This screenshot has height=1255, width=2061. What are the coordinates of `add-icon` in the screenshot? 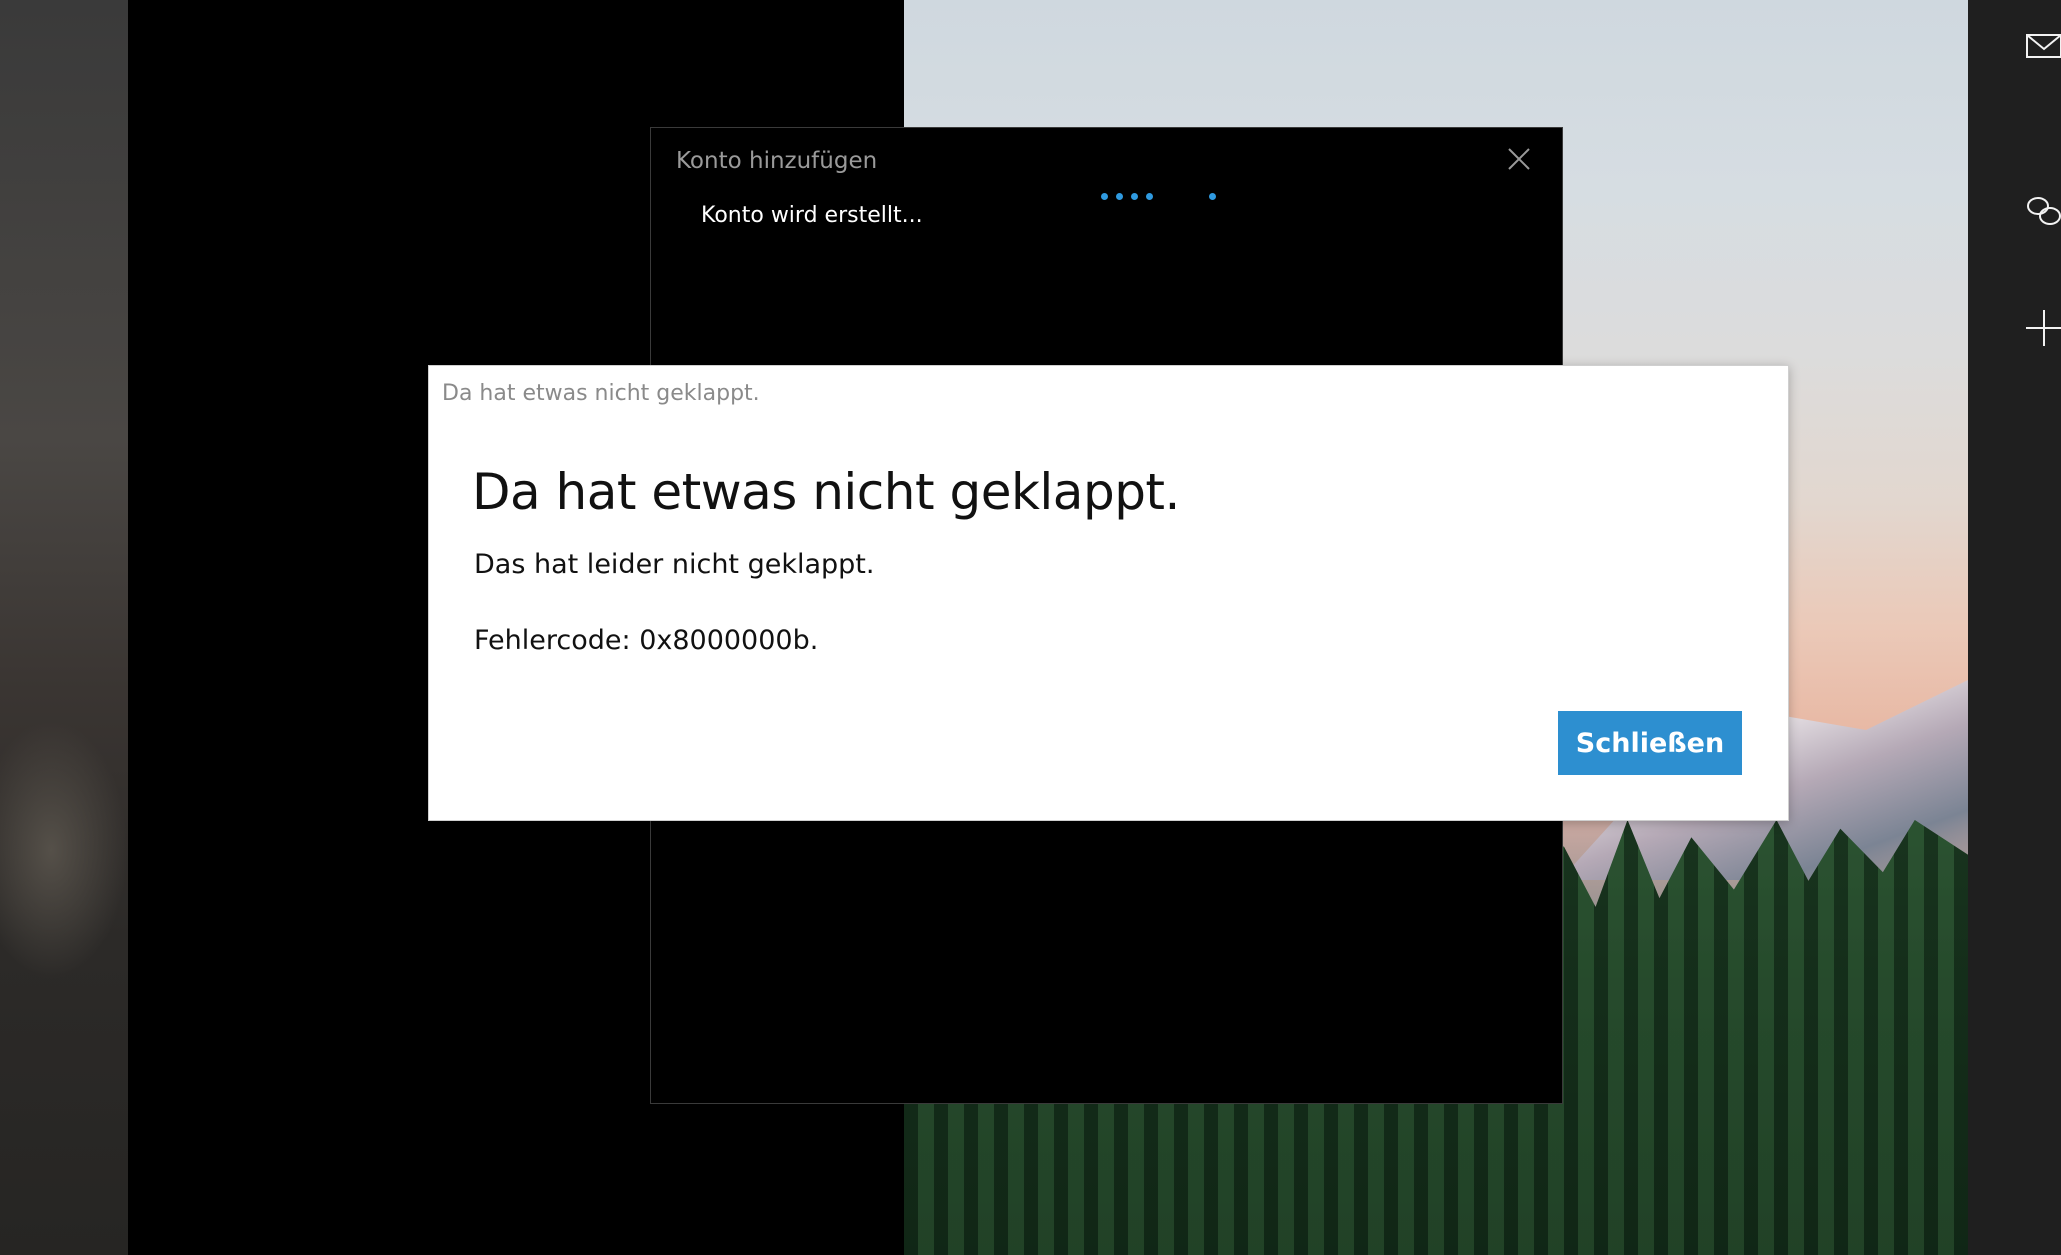 It's located at (2042, 328).